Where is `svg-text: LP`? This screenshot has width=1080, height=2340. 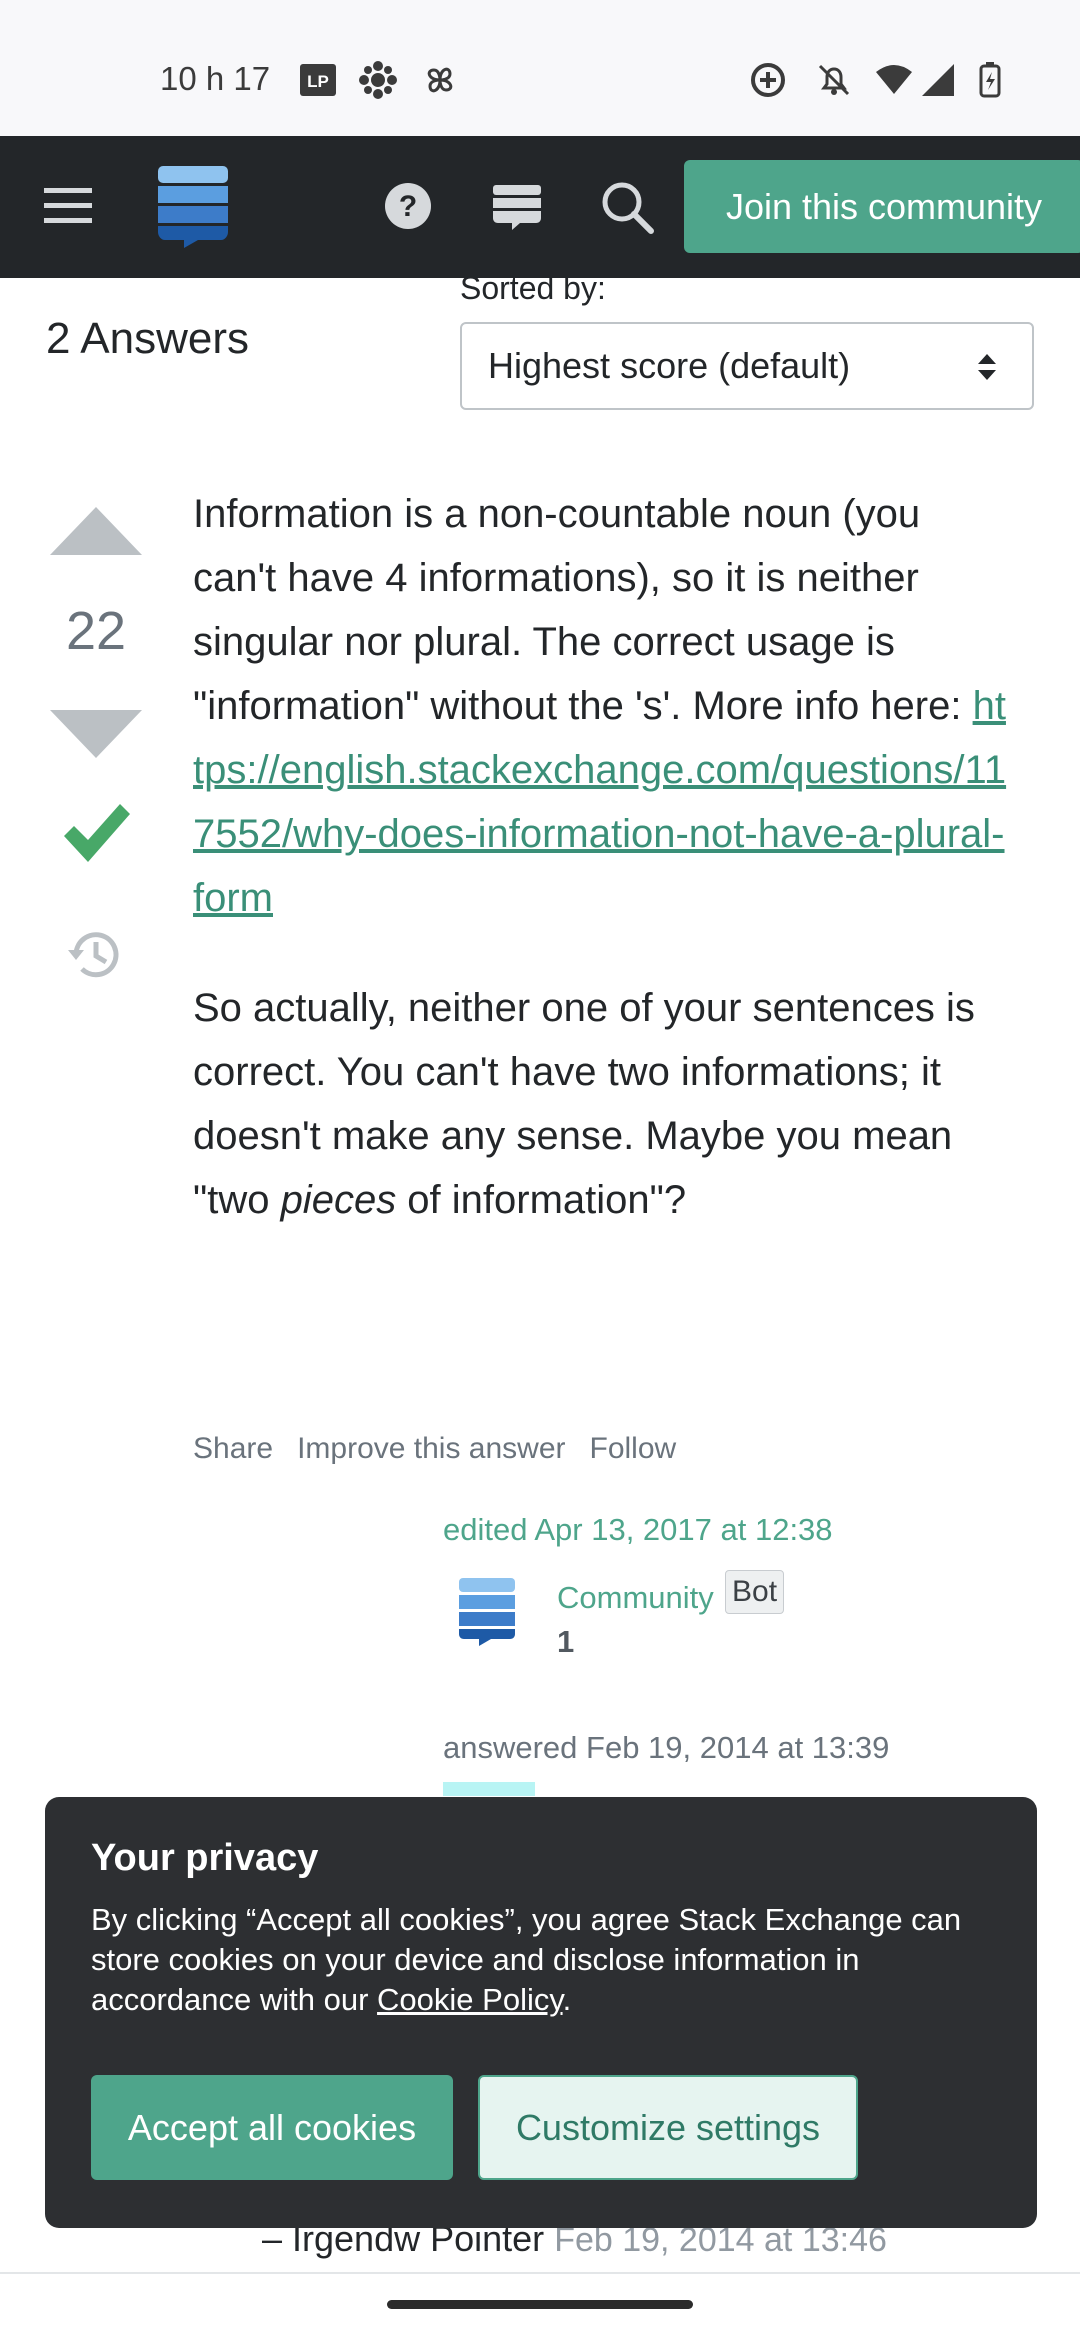
svg-text: LP is located at coordinates (318, 81).